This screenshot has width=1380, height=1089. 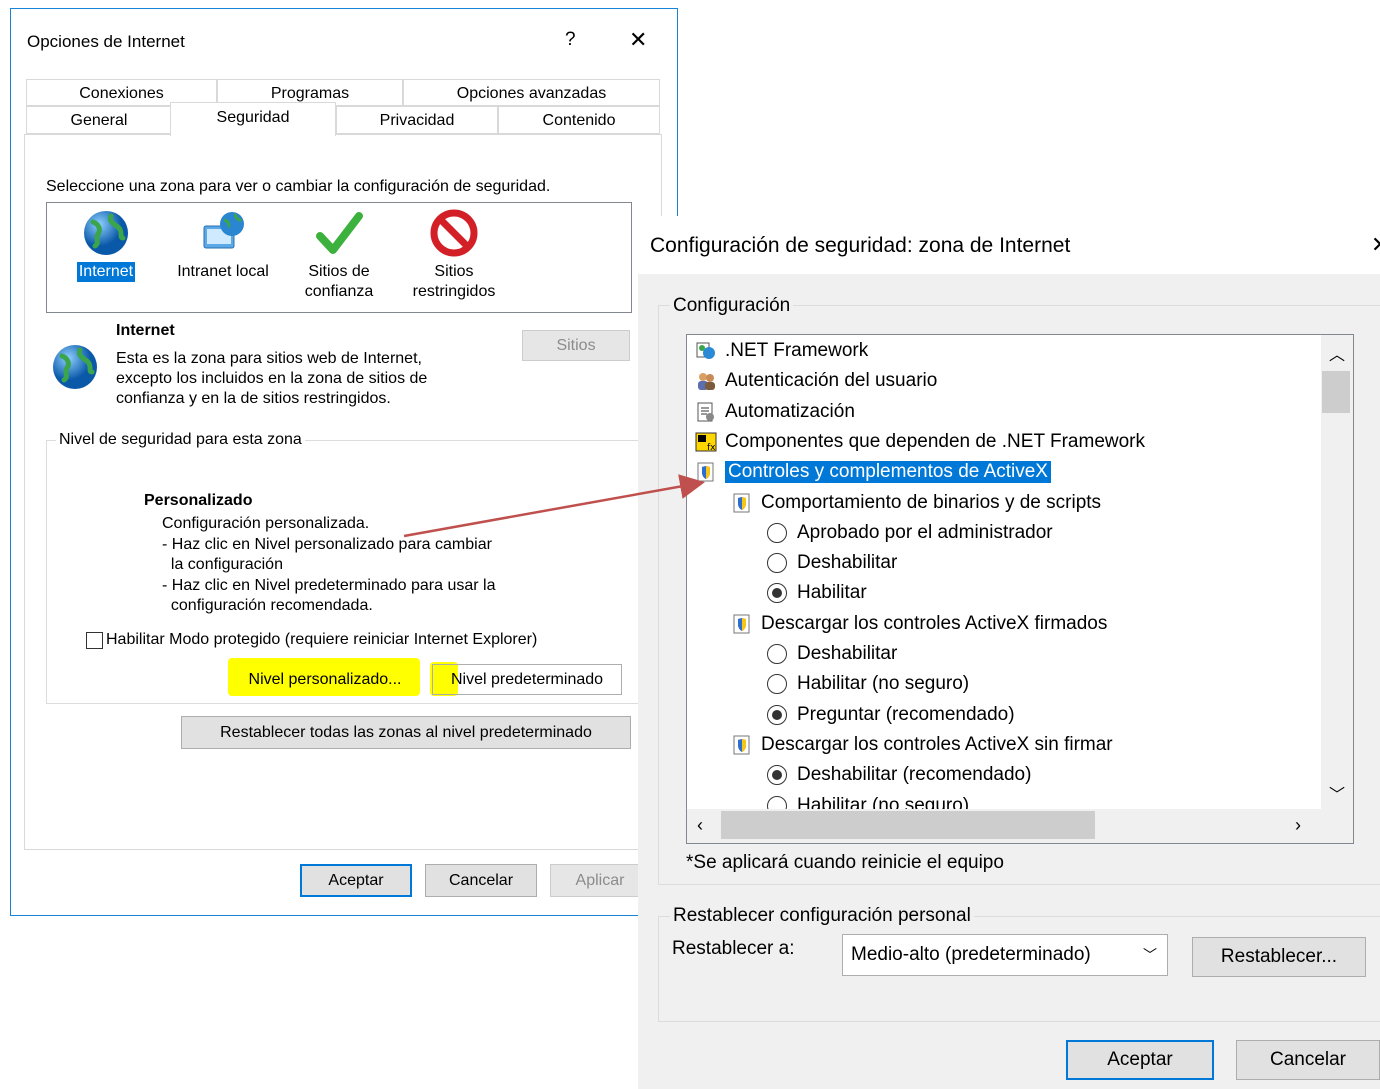 I want to click on tab-seguridad: Seguridad, so click(x=253, y=119).